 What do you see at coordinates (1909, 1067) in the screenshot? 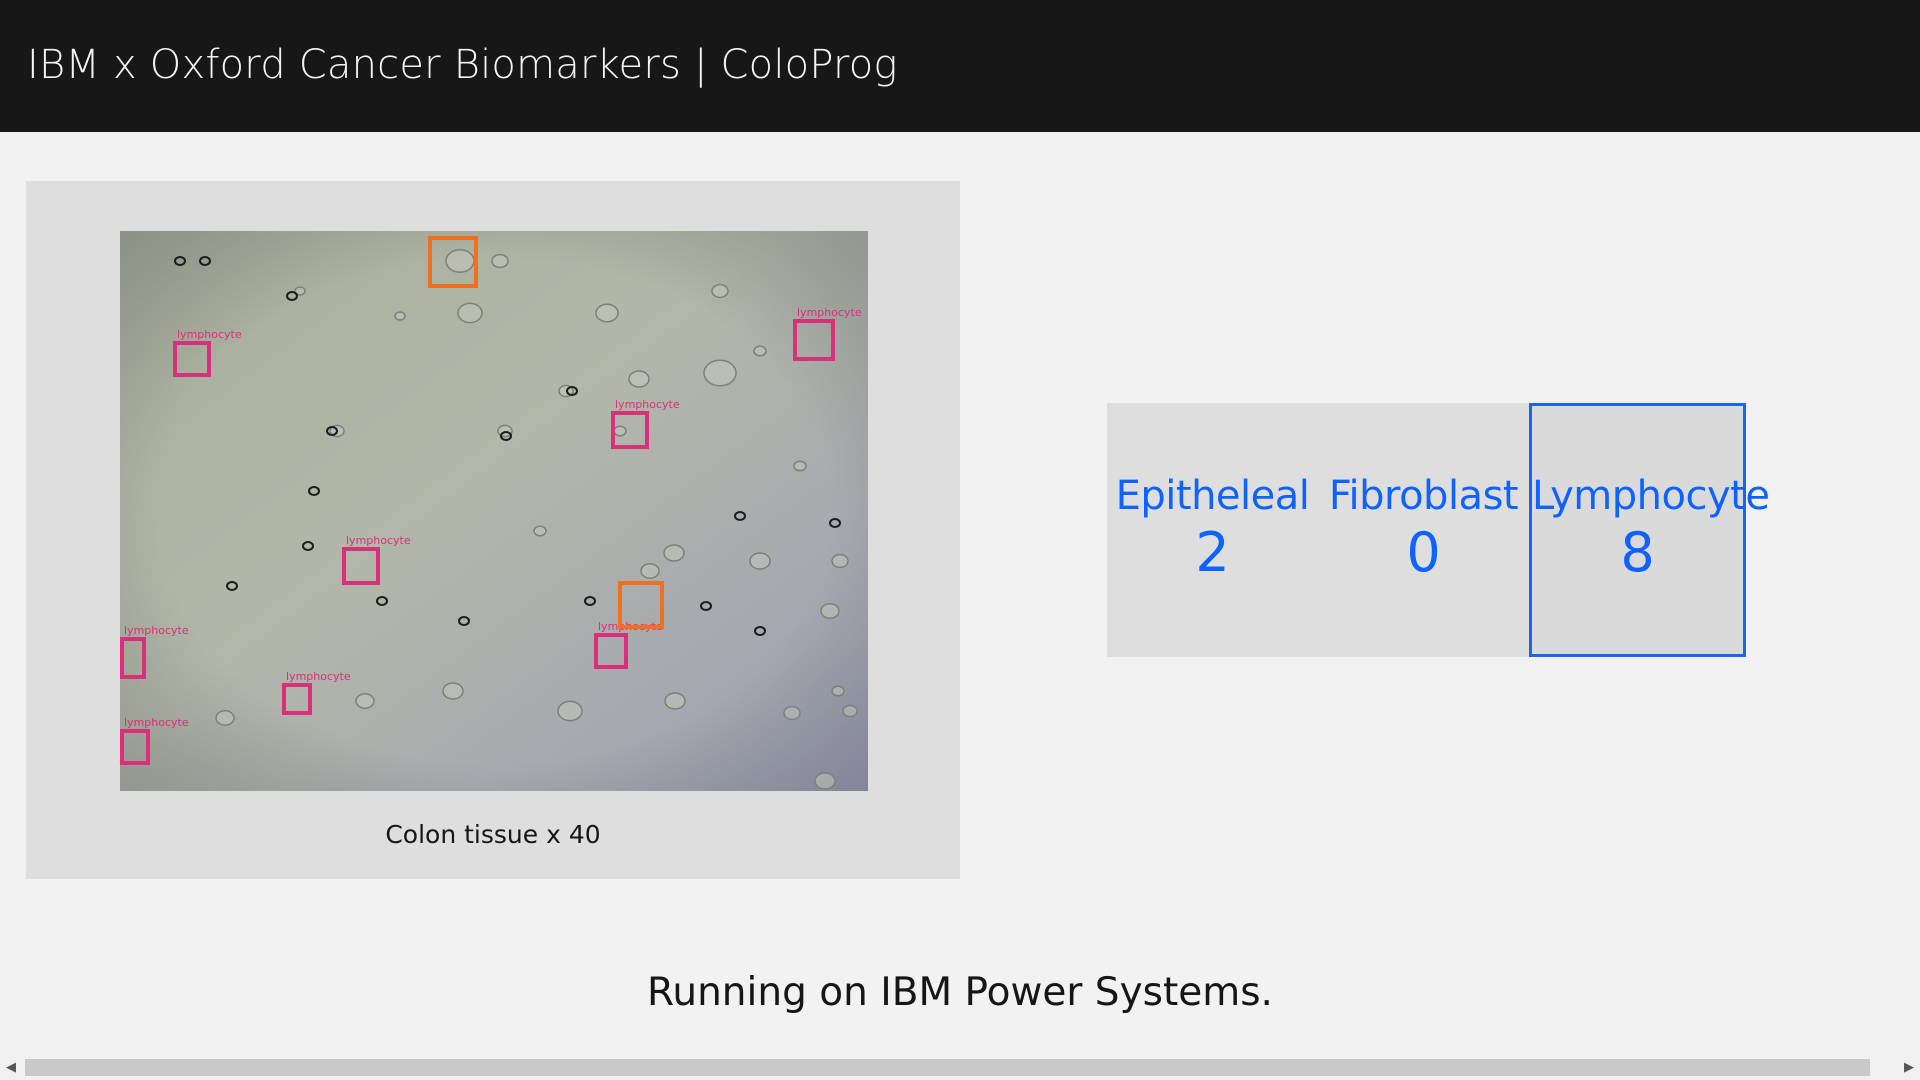
I see `scroll-right-arrow-icon: ▶` at bounding box center [1909, 1067].